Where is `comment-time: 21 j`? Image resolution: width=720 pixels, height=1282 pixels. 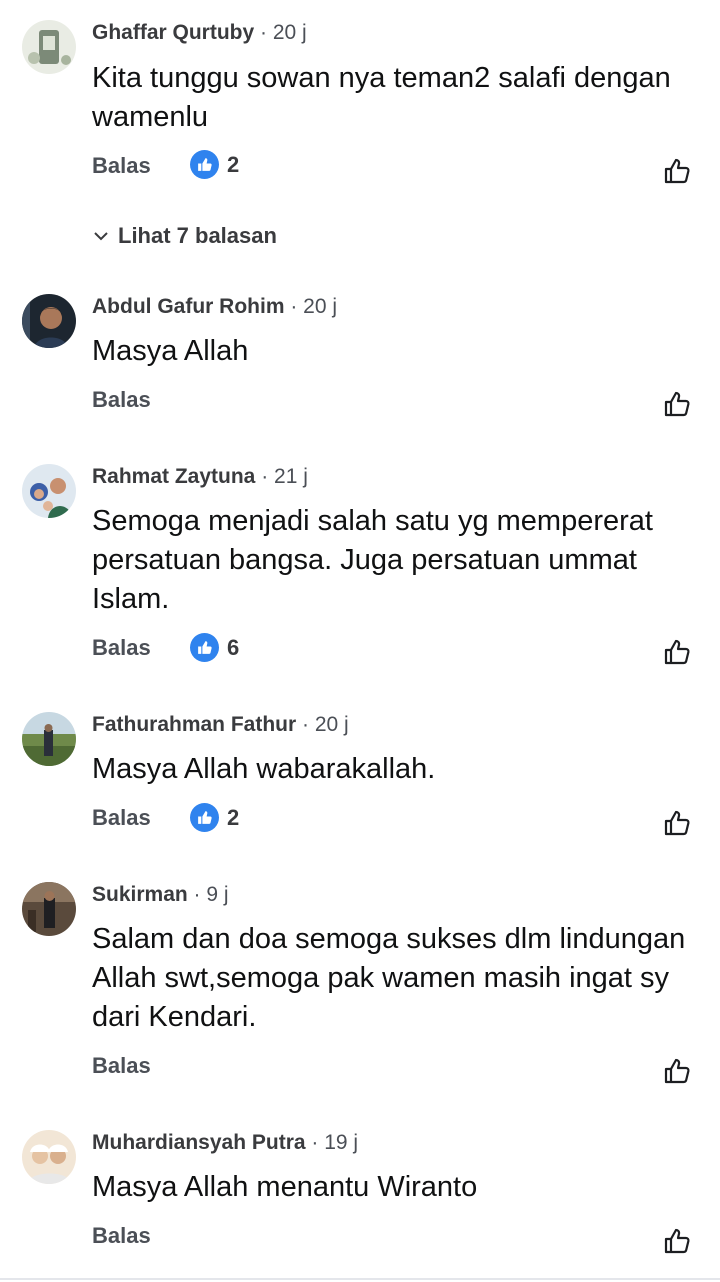 comment-time: 21 j is located at coordinates (291, 476).